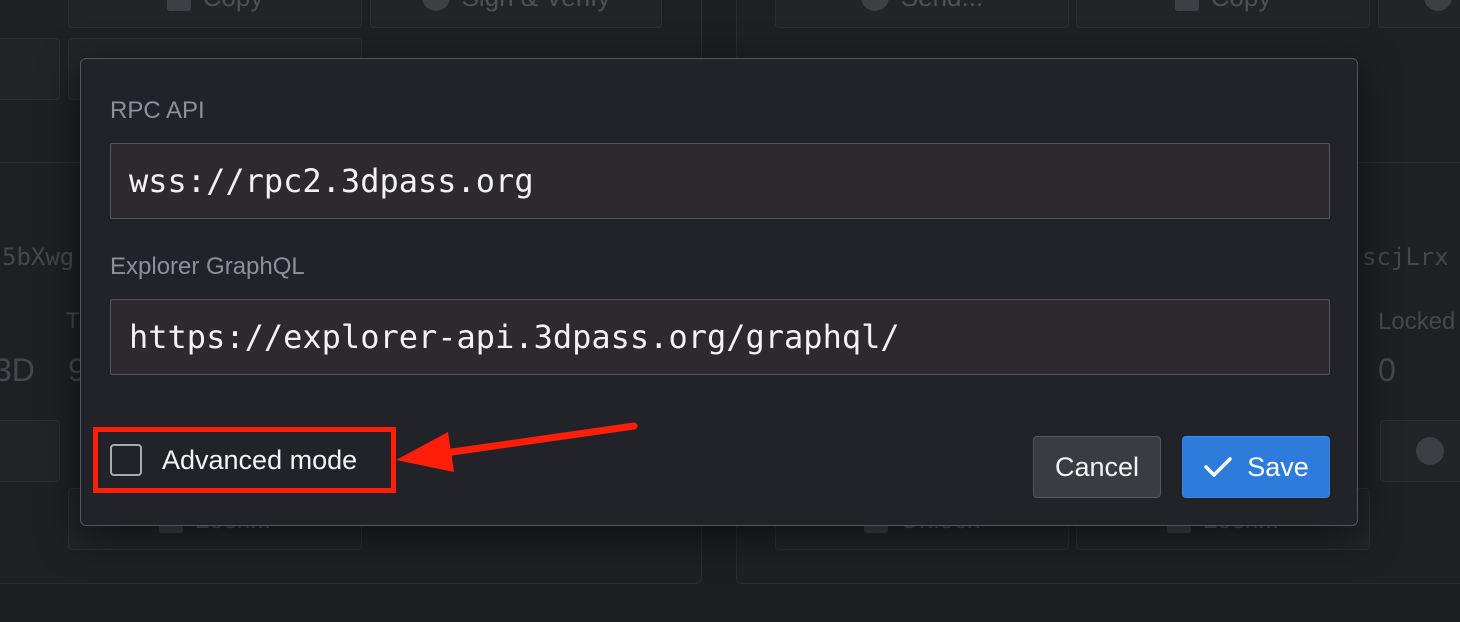 This screenshot has height=622, width=1460. What do you see at coordinates (1278, 466) in the screenshot?
I see `save-button-label: Save` at bounding box center [1278, 466].